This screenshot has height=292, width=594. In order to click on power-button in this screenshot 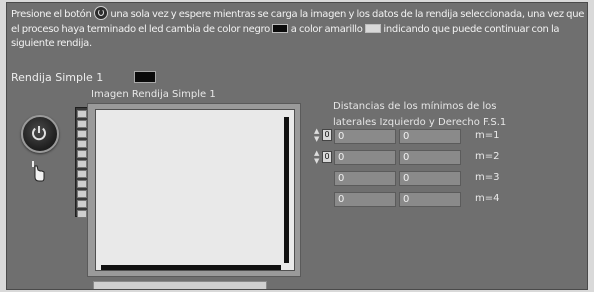, I will do `click(40, 134)`.